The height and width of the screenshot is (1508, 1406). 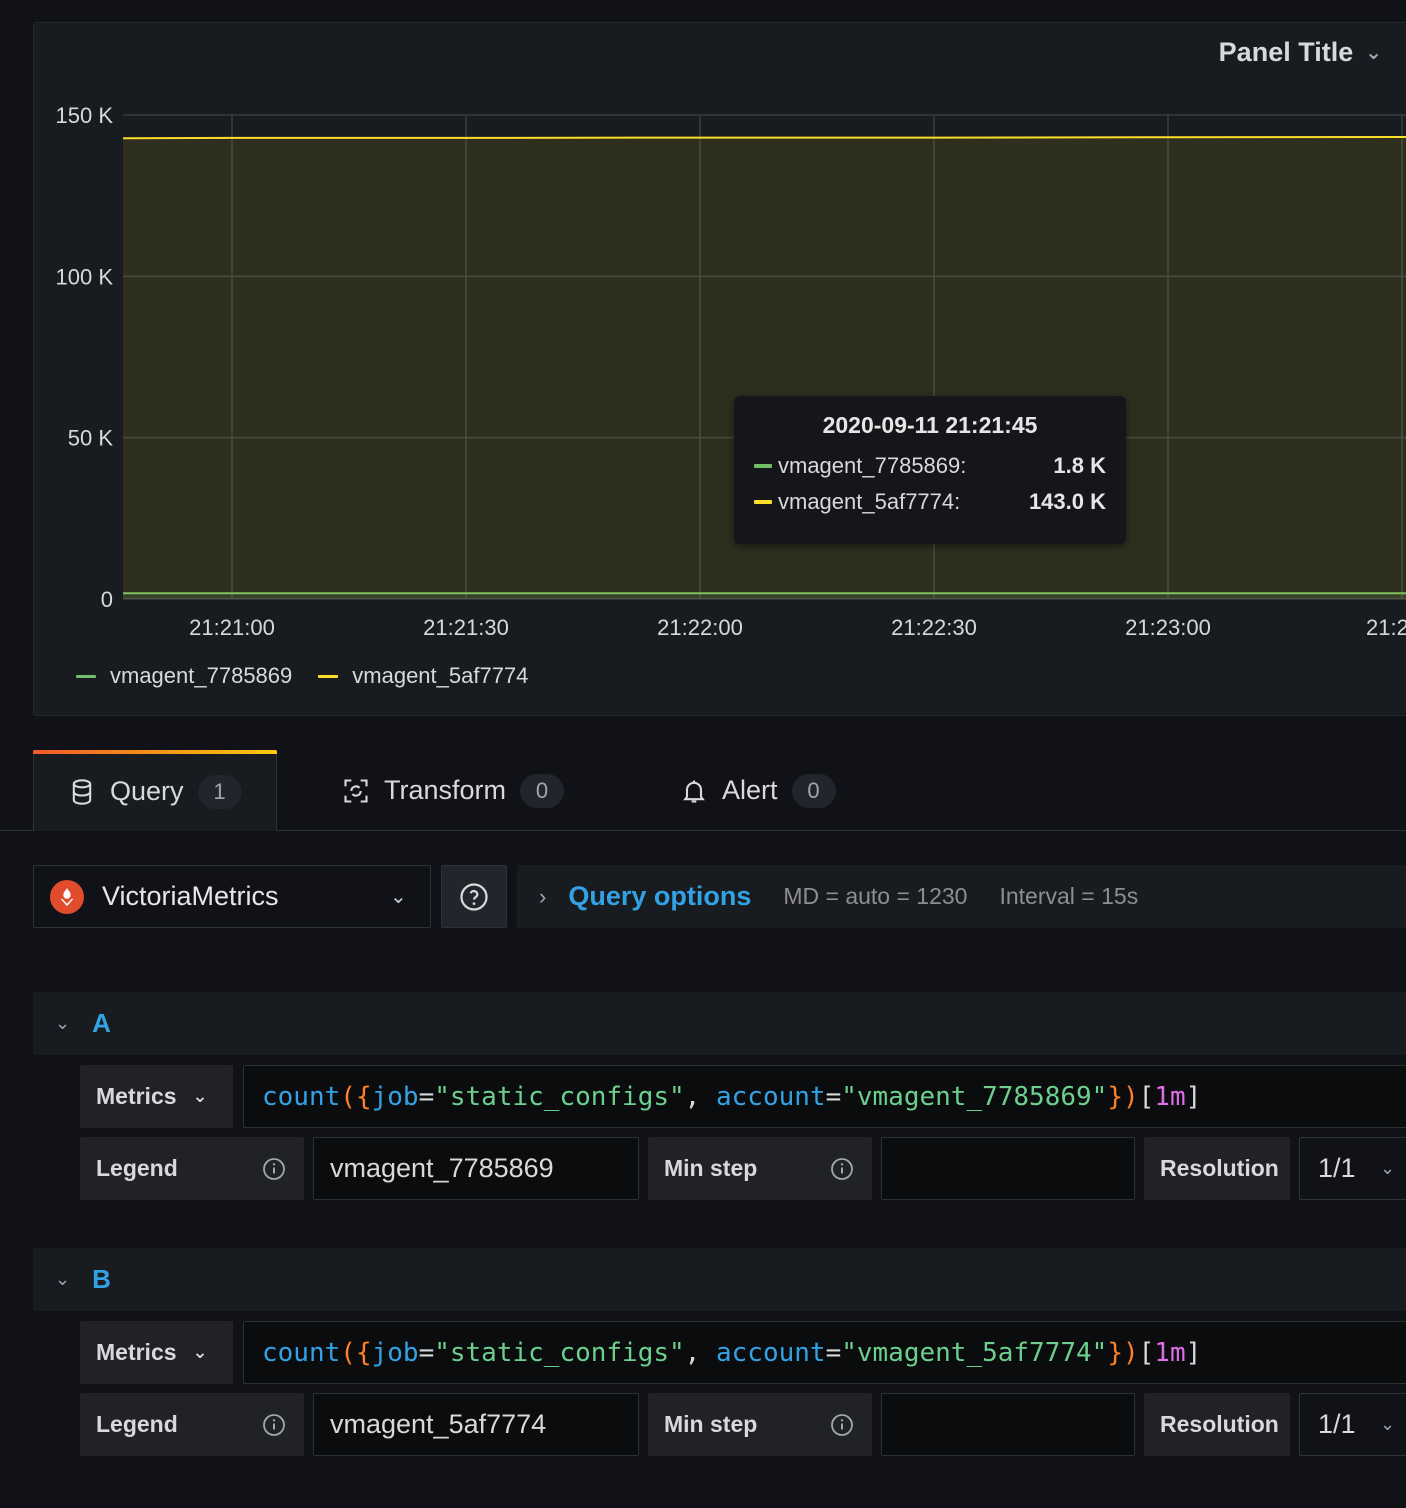 I want to click on resolution-field-label: Resolution, so click(x=1217, y=1424).